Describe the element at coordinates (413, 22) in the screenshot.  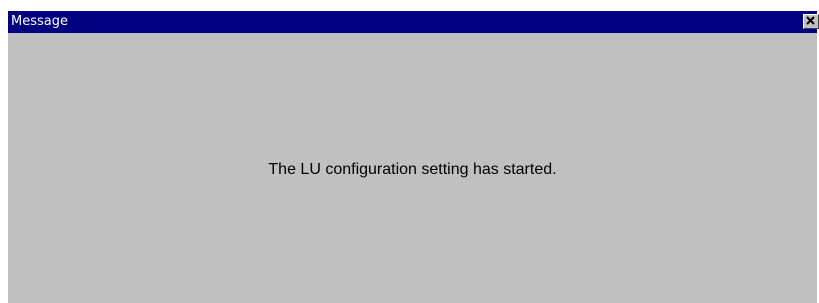
I see `title-bar: Message` at that location.